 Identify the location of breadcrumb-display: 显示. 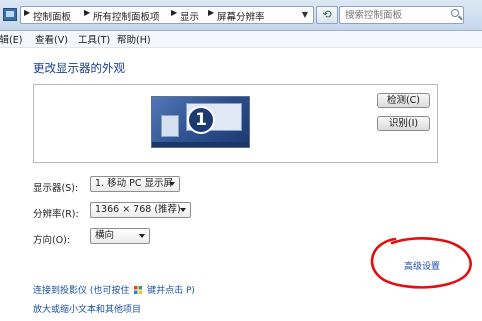
(189, 16).